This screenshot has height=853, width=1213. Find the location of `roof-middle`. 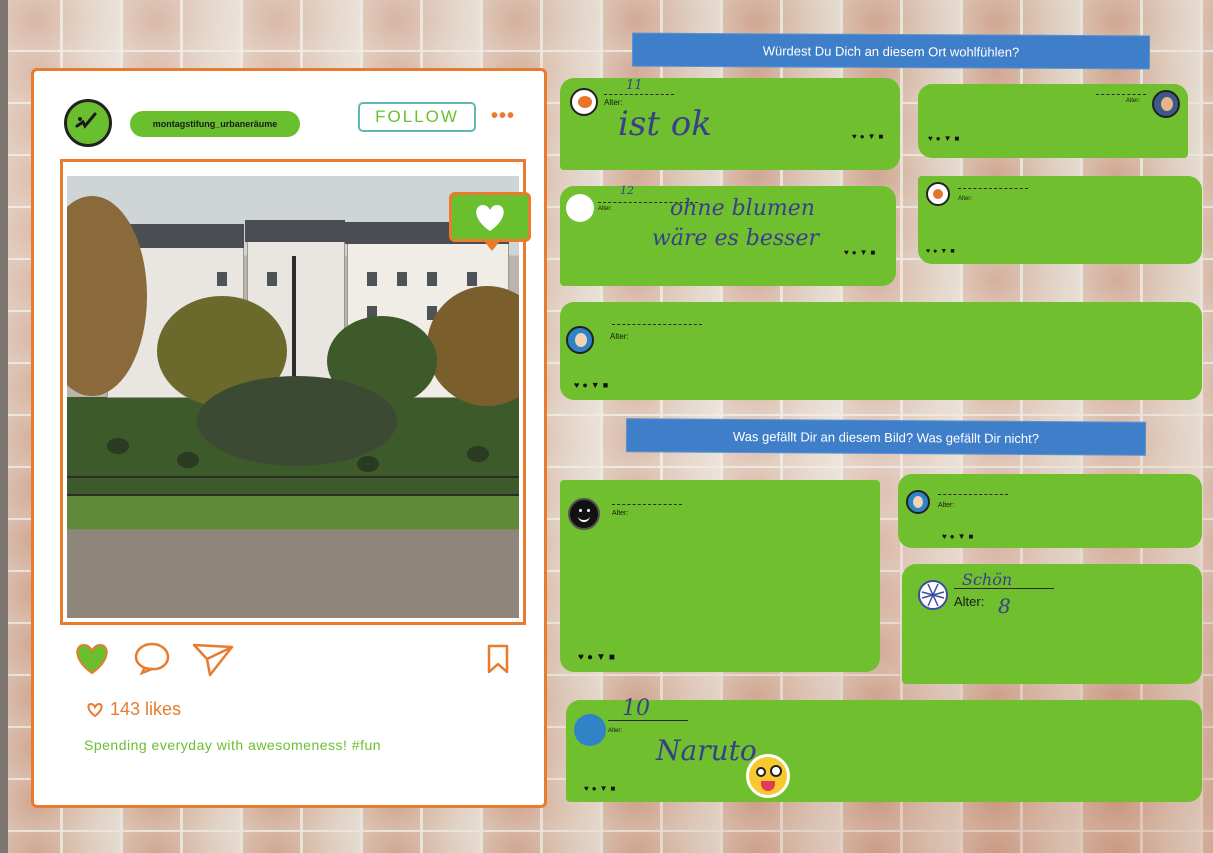

roof-middle is located at coordinates (295, 231).